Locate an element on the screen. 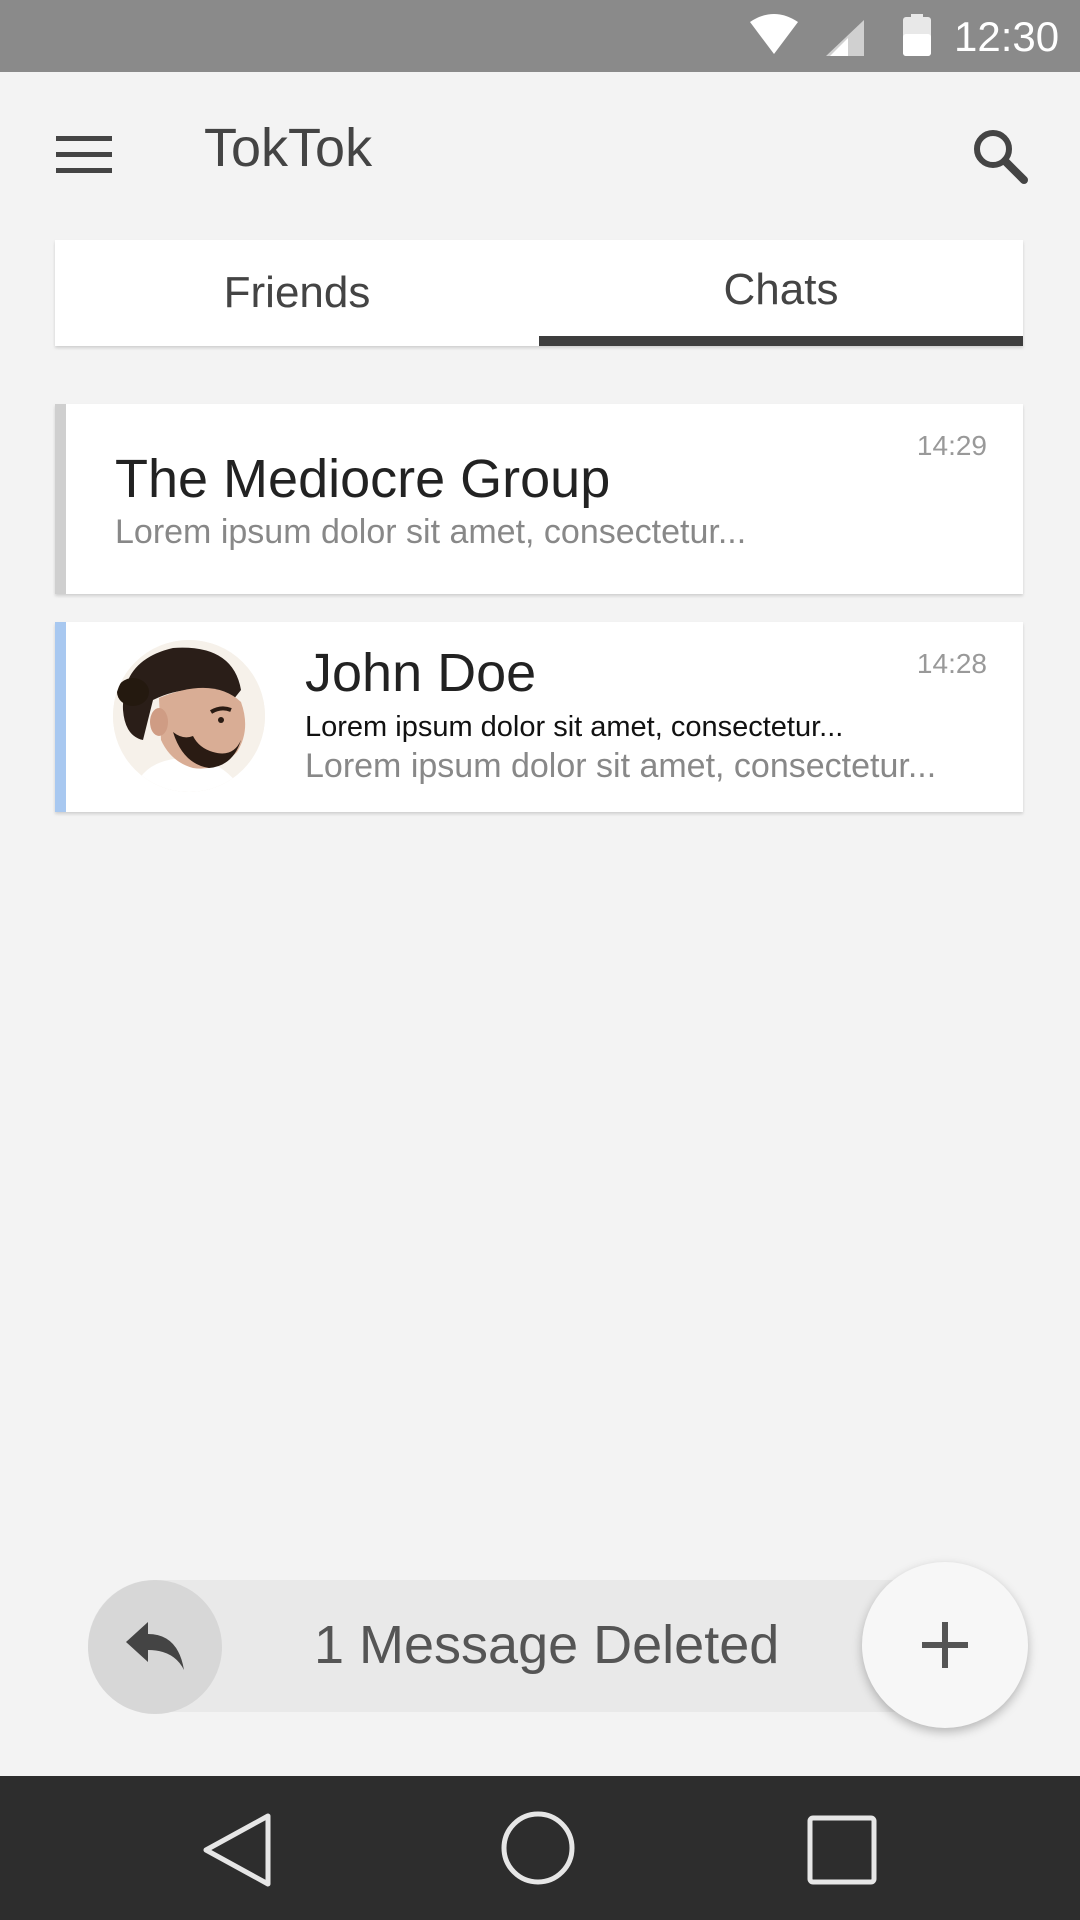  plus-icon is located at coordinates (945, 1645).